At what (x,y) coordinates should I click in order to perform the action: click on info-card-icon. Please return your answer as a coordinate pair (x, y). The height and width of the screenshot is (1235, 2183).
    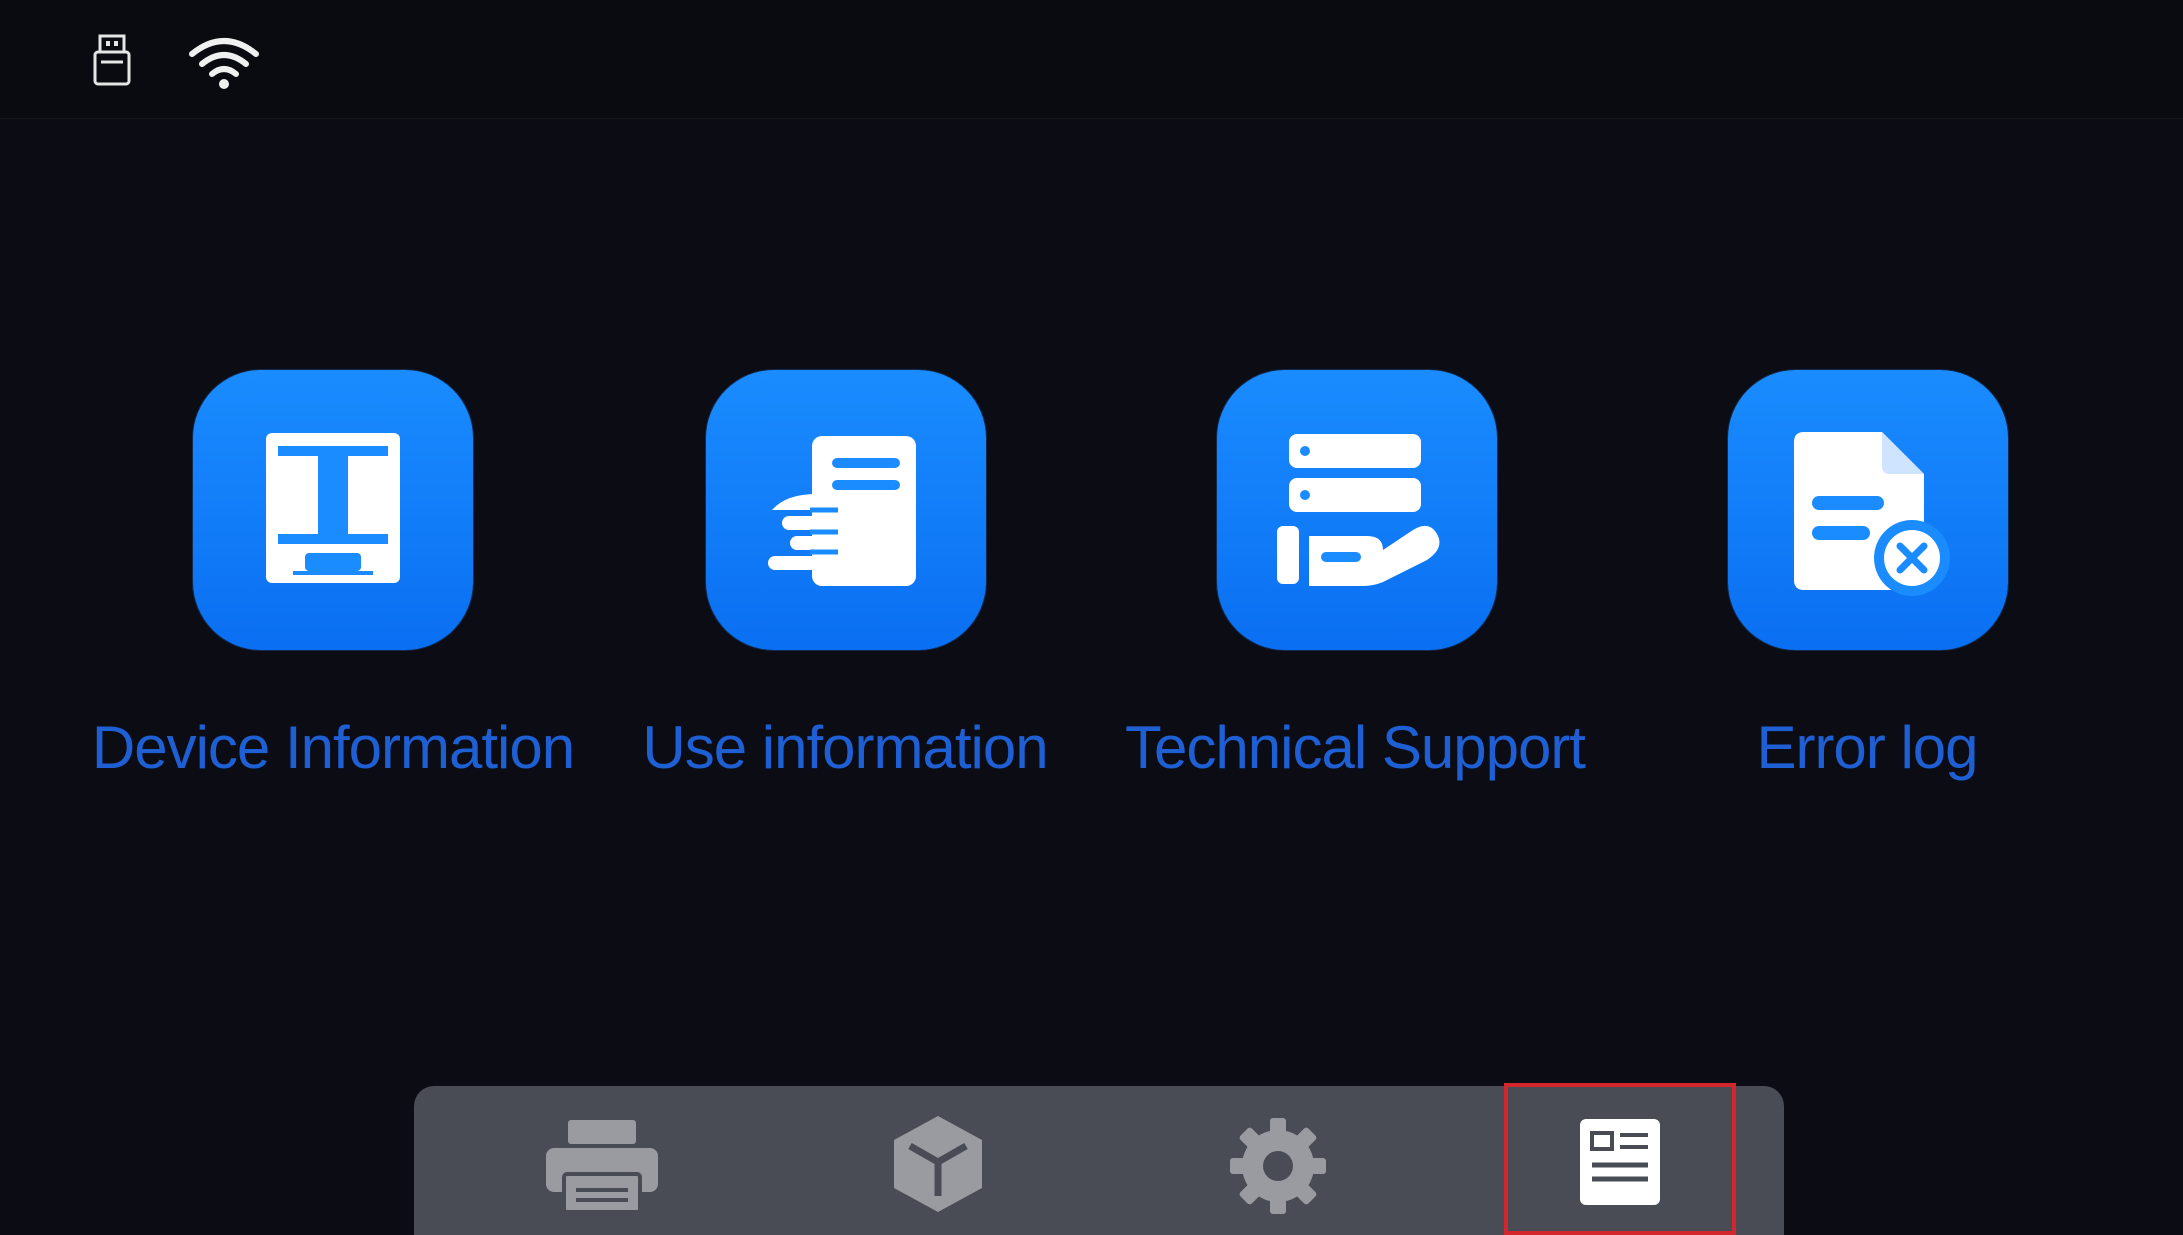
    Looking at the image, I should click on (1620, 1162).